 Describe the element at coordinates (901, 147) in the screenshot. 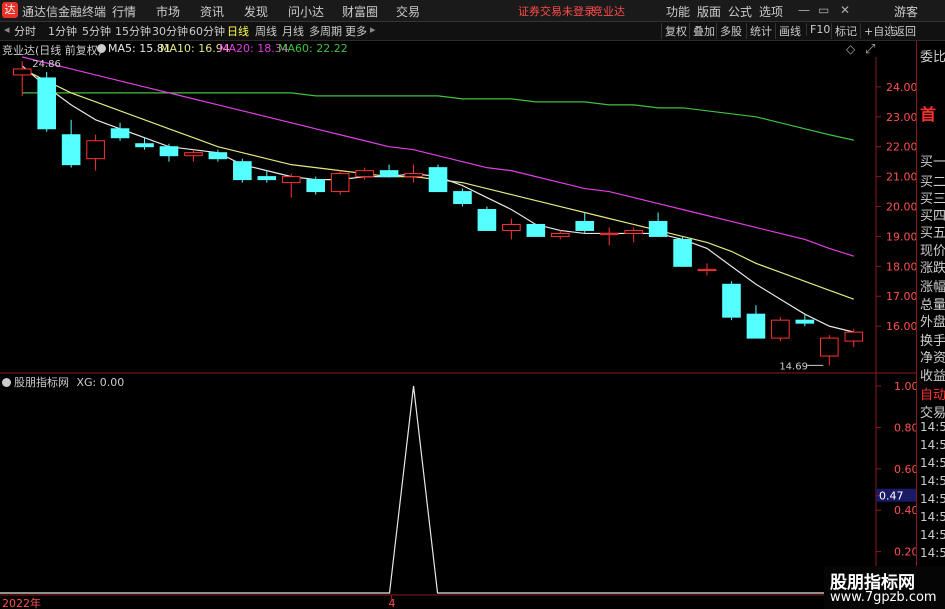

I see `price-tick-label: 22.00` at that location.